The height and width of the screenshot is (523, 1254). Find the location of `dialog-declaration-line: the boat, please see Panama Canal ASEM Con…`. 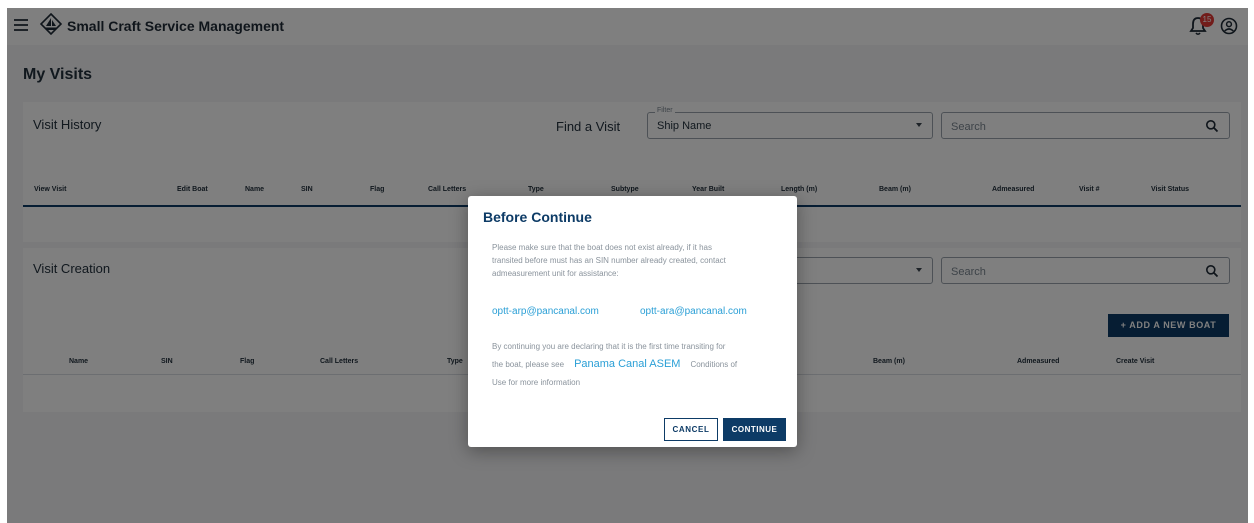

dialog-declaration-line: the boat, please see Panama Canal ASEM Con… is located at coordinates (614, 364).